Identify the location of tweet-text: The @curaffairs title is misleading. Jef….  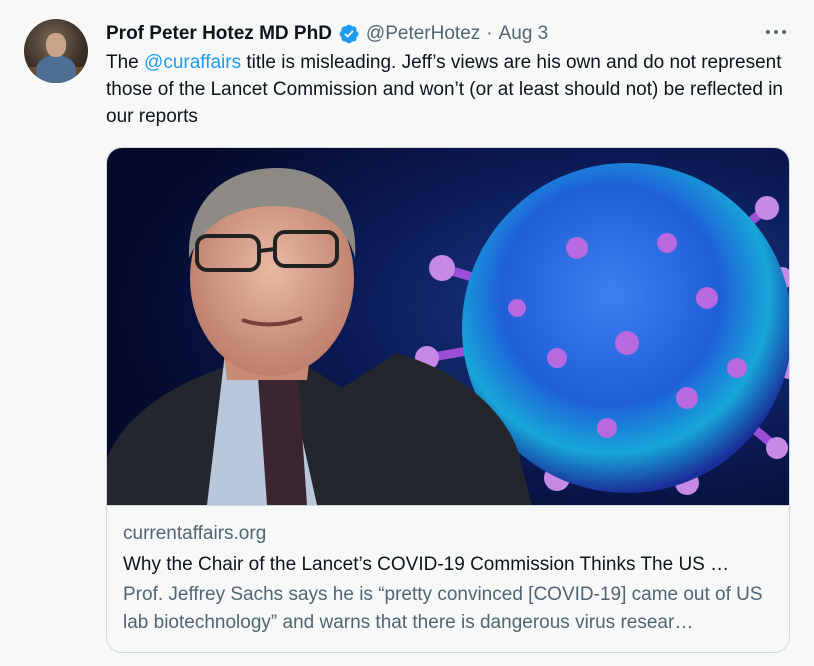
(446, 89).